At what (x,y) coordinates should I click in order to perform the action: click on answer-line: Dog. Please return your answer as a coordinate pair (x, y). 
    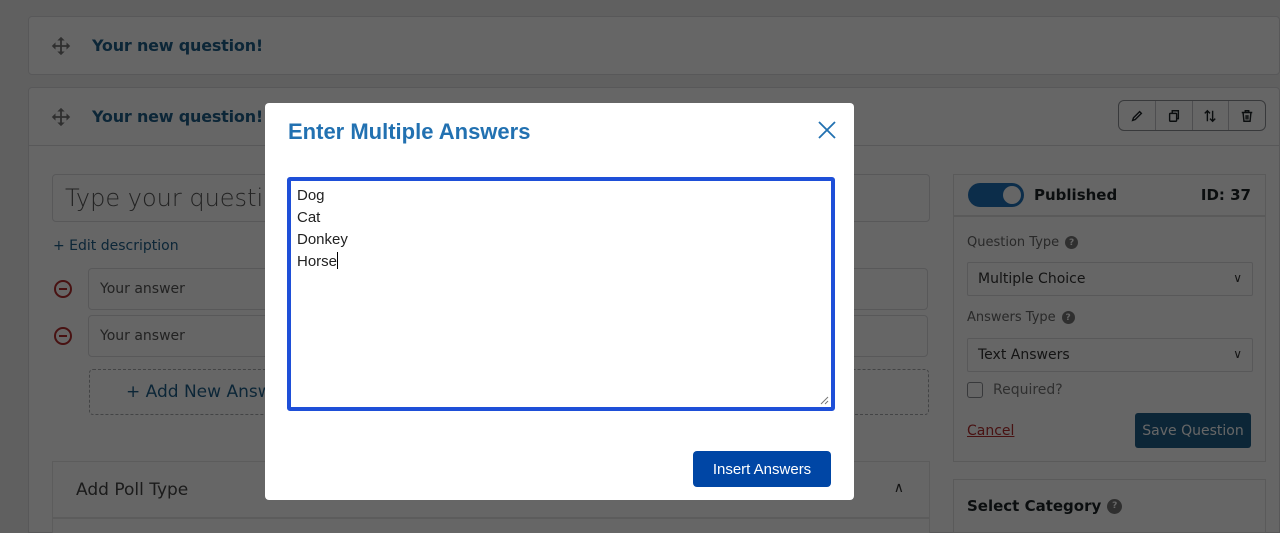
    Looking at the image, I should click on (311, 195).